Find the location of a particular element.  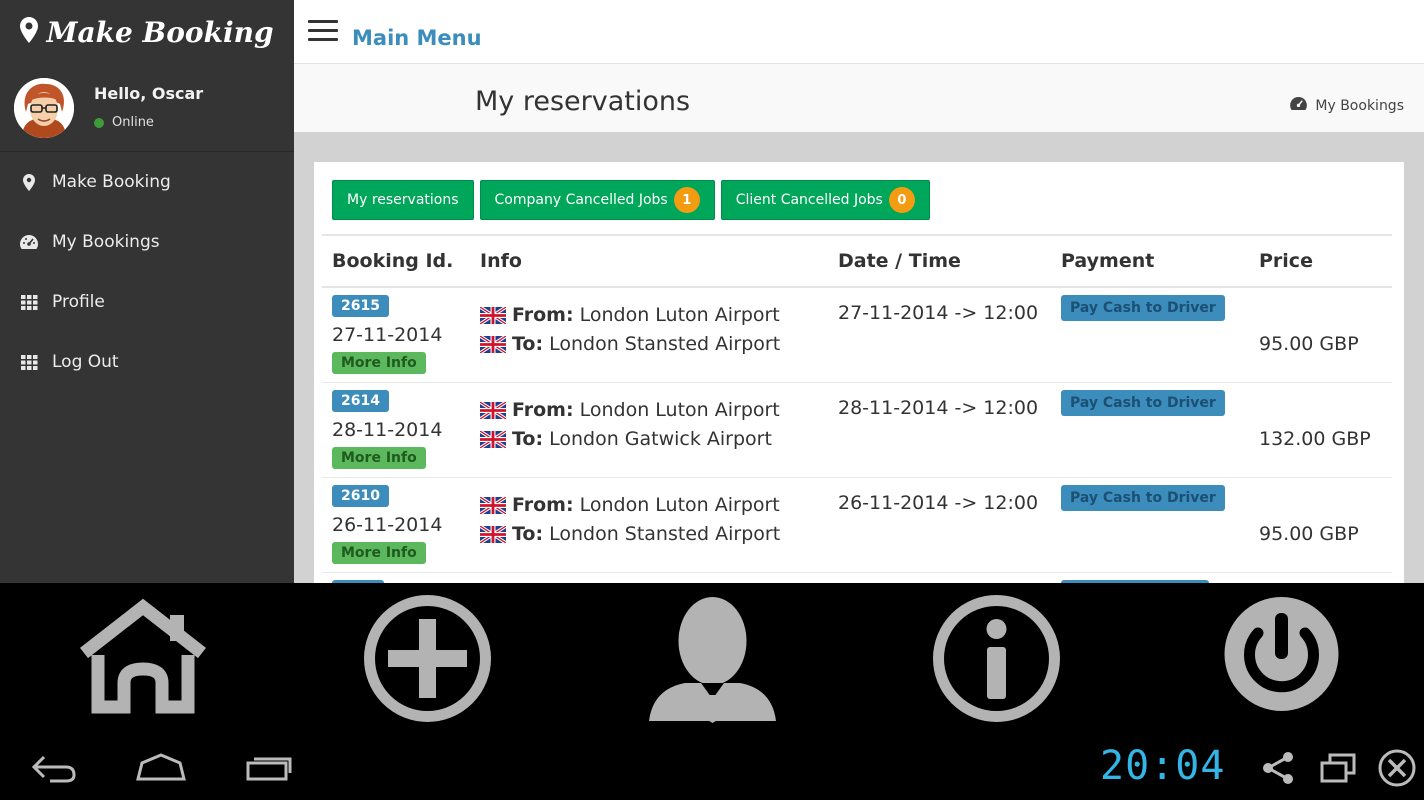

add-icon is located at coordinates (427, 658).